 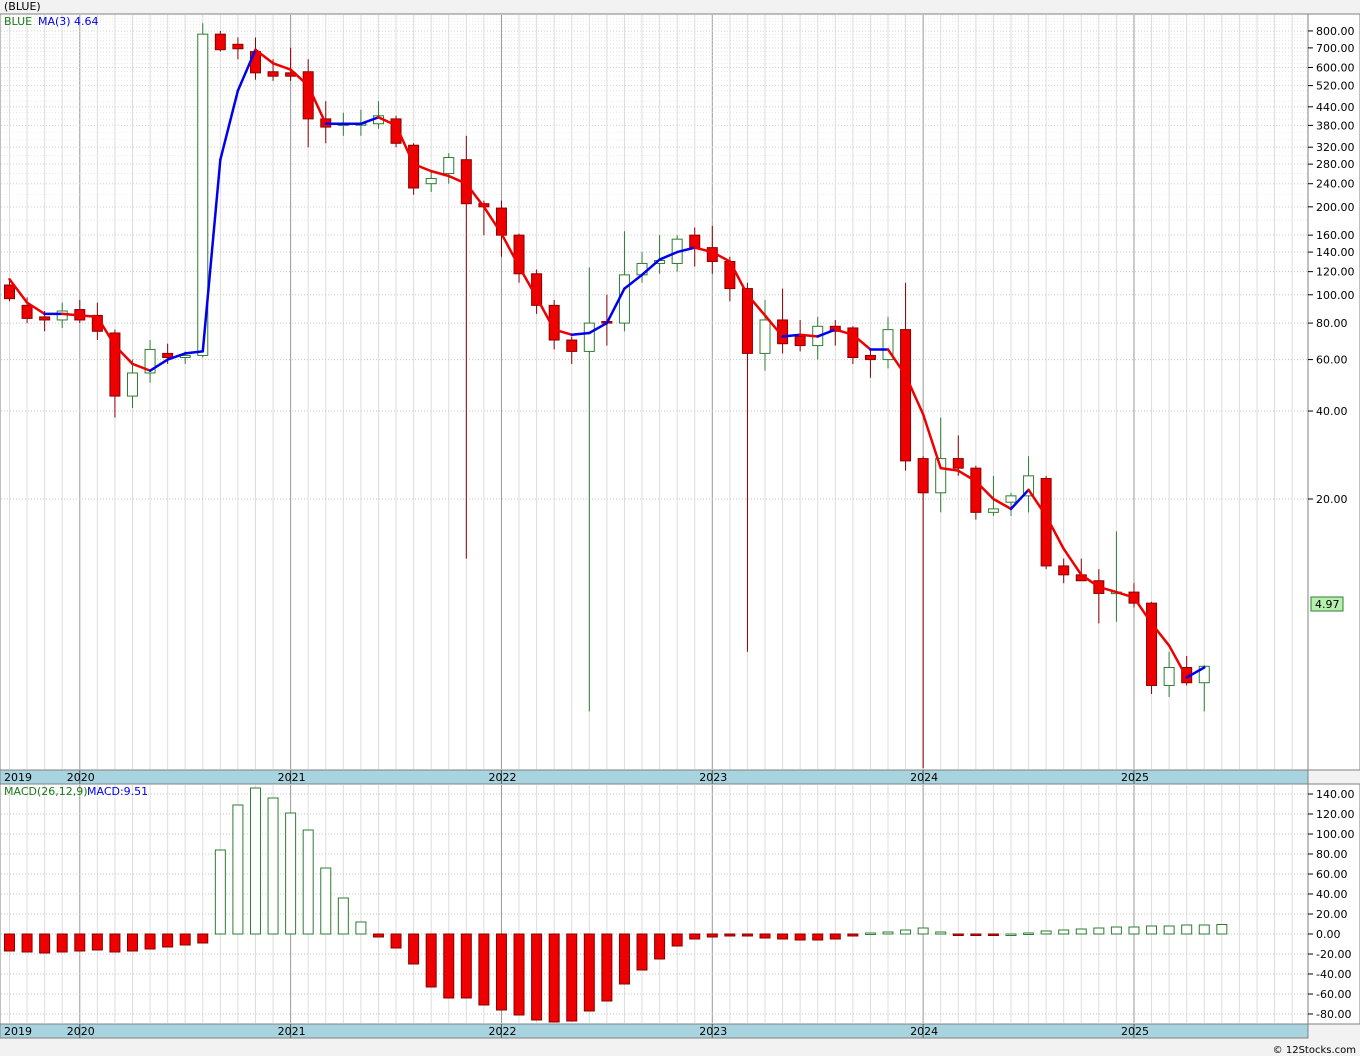 What do you see at coordinates (1335, 235) in the screenshot?
I see `price-tick-label: 160.00` at bounding box center [1335, 235].